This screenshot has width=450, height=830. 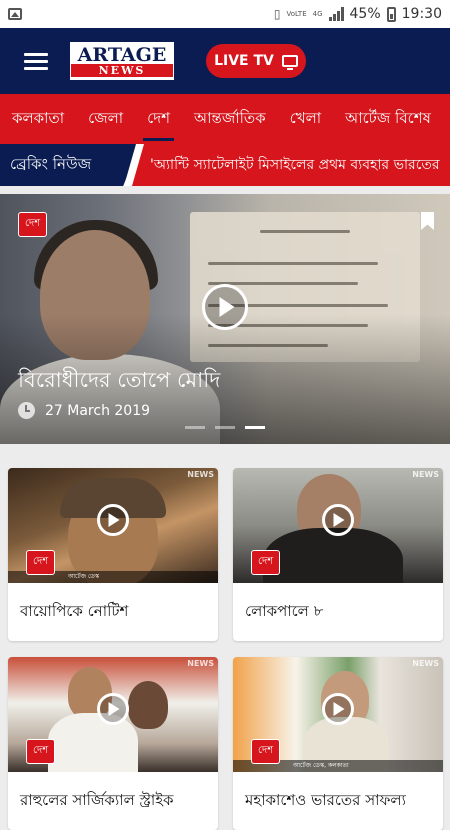 I want to click on tab-kolkata: কলকাতা, so click(x=38, y=119).